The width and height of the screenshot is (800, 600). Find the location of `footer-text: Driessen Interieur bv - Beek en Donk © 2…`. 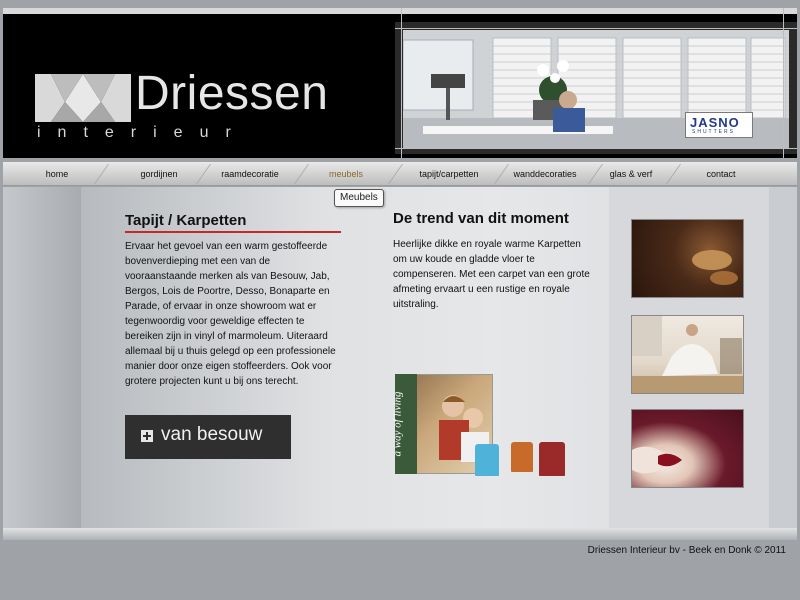

footer-text: Driessen Interieur bv - Beek en Donk © 2… is located at coordinates (686, 550).